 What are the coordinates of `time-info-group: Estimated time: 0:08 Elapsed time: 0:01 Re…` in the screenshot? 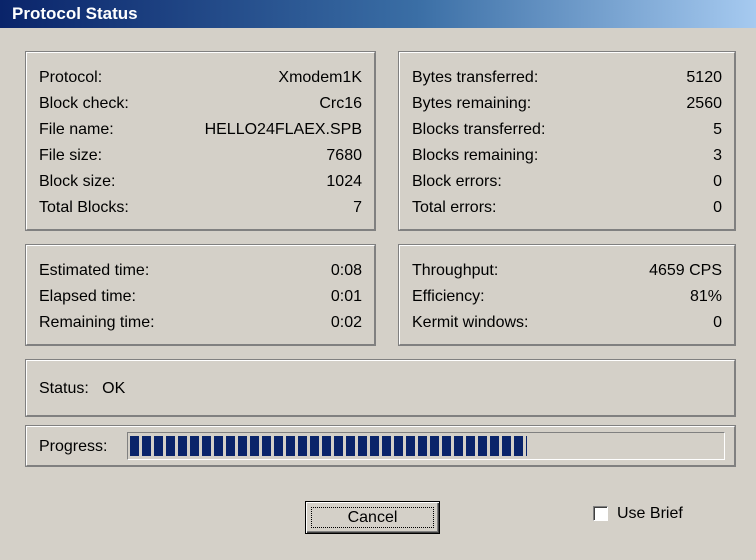 It's located at (200, 295).